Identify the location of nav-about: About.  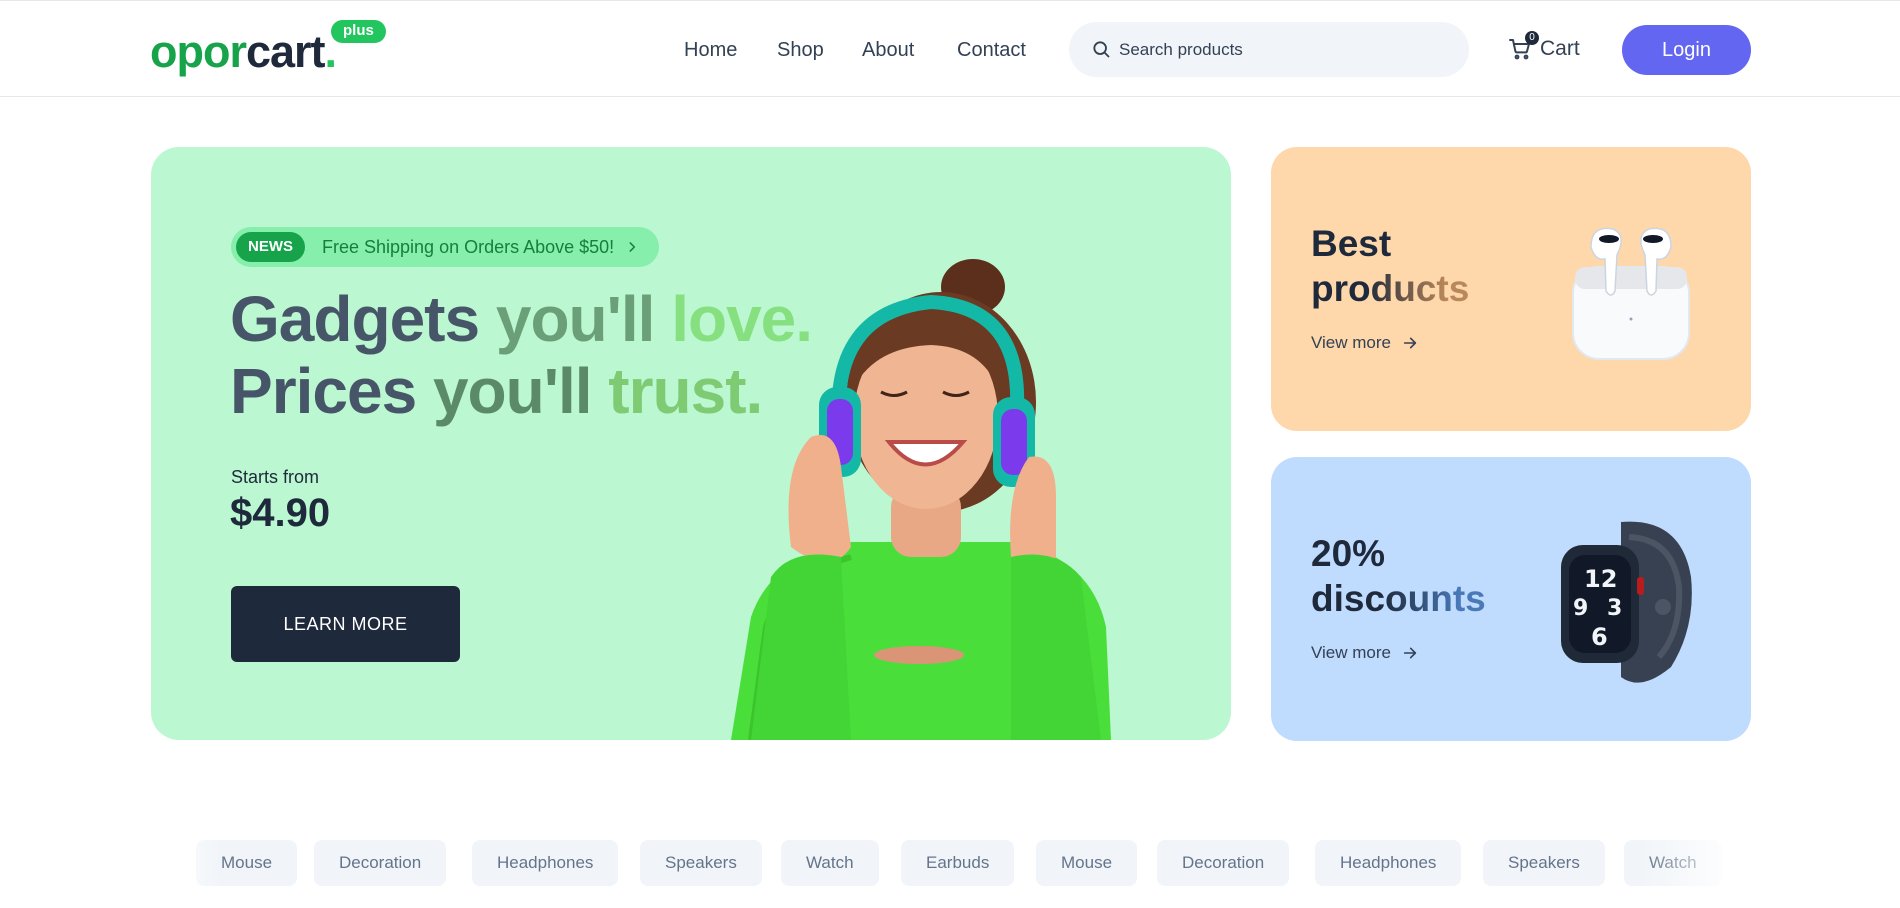
(888, 50).